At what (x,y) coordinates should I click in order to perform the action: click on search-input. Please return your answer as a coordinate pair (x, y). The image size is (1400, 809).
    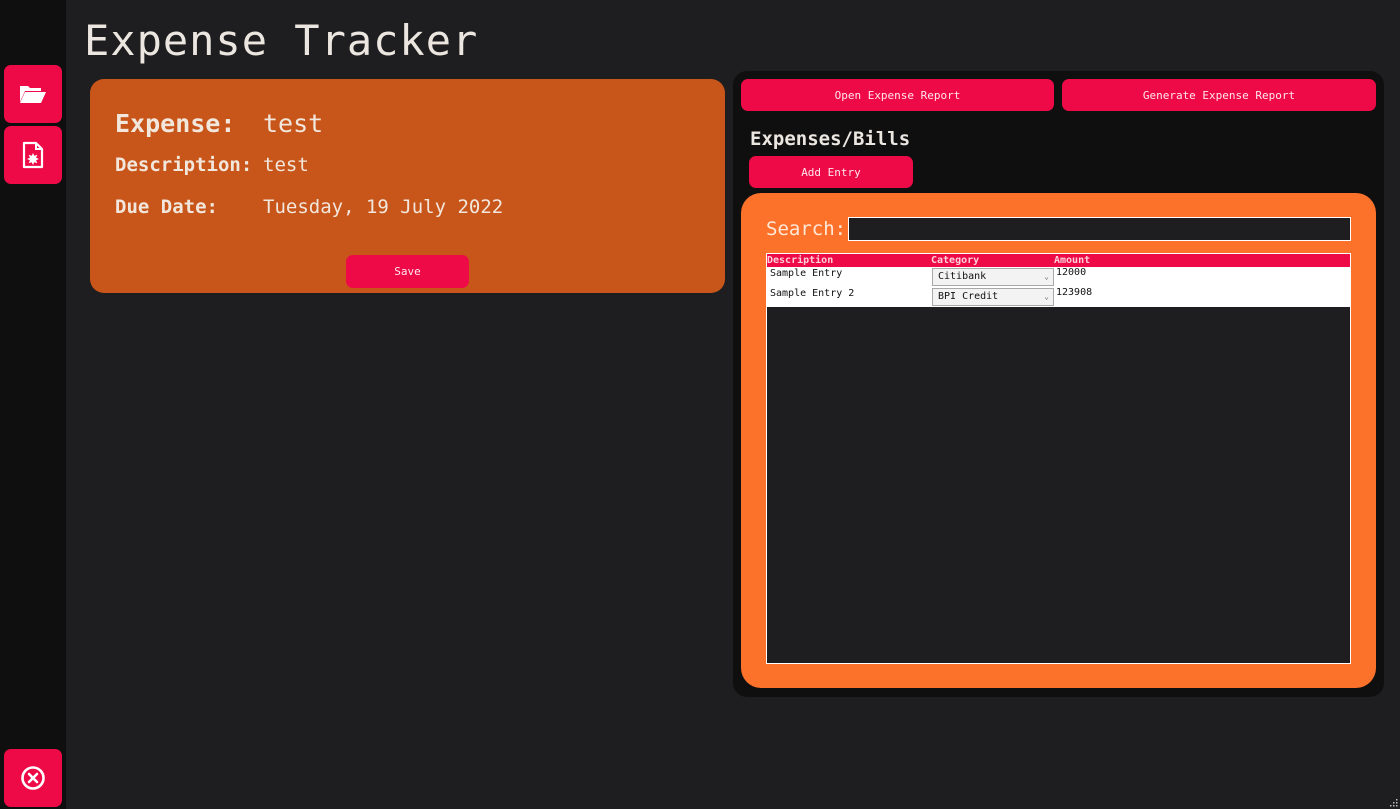
    Looking at the image, I should click on (1099, 229).